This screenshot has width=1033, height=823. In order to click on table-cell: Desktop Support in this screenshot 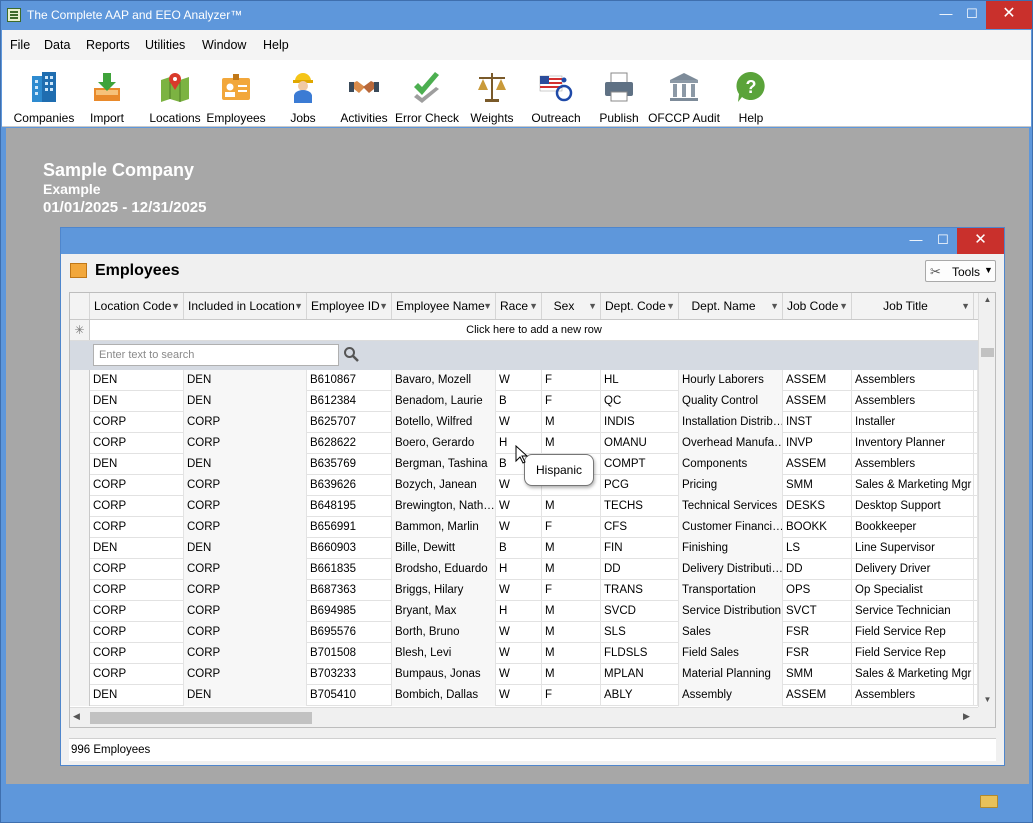, I will do `click(913, 506)`.